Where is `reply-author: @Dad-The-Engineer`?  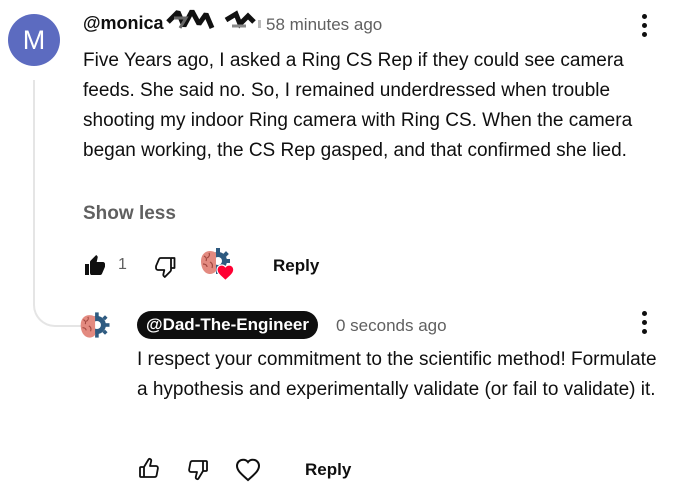
reply-author: @Dad-The-Engineer is located at coordinates (227, 324).